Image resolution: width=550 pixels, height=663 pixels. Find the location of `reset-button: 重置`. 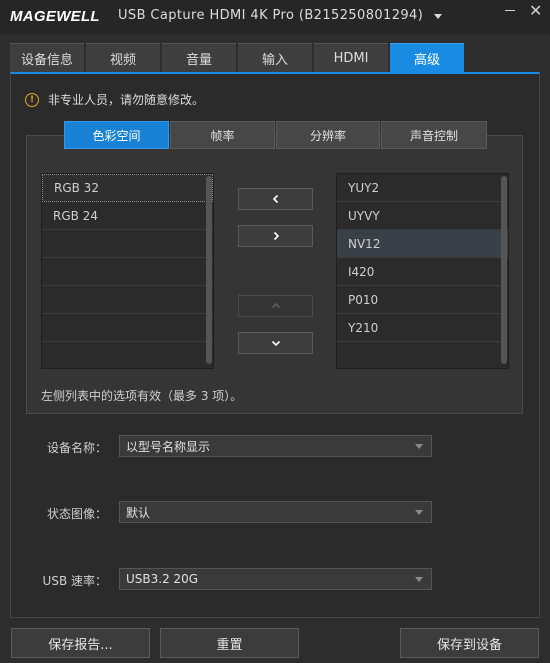

reset-button: 重置 is located at coordinates (229, 643).